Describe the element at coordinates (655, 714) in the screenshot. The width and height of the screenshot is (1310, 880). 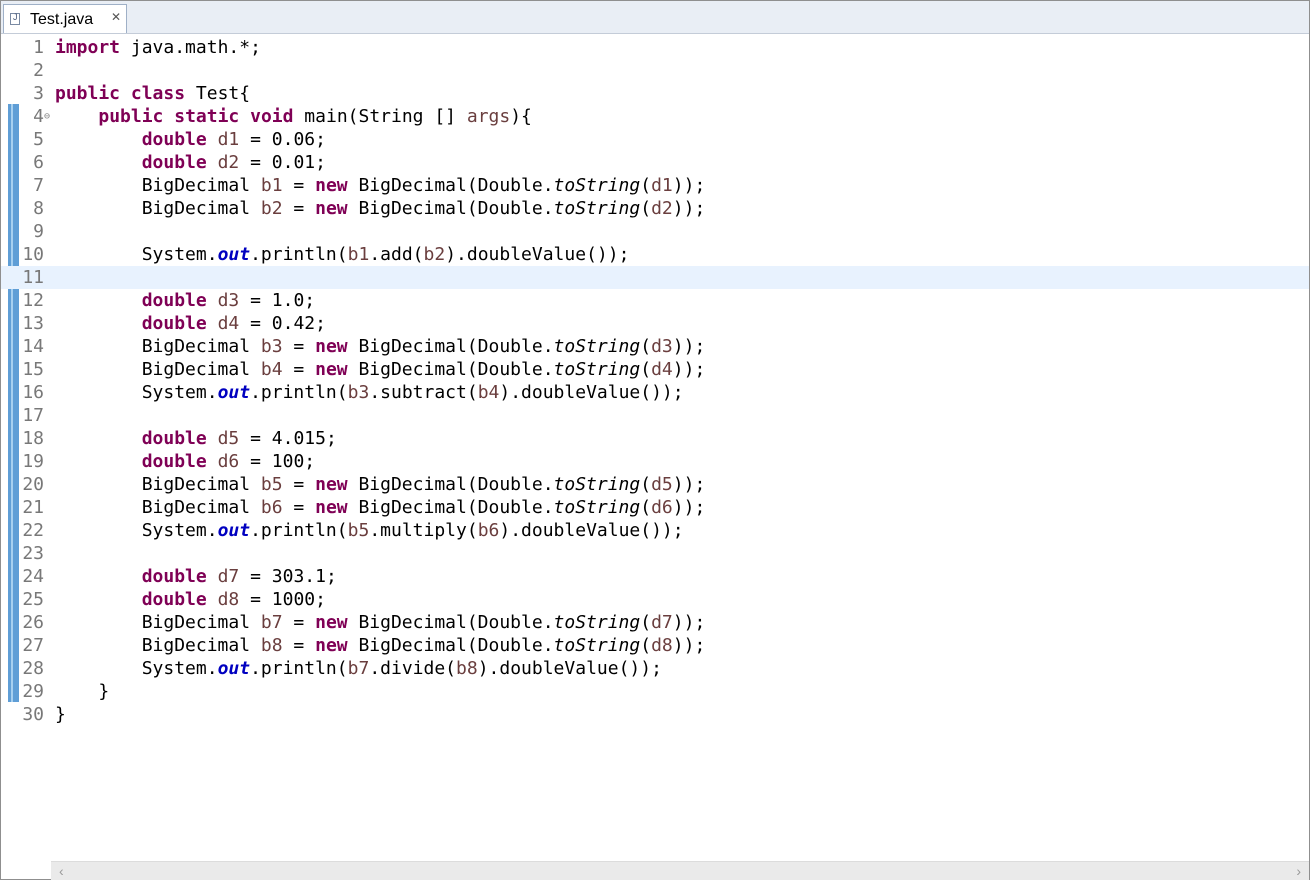
I see `code-line: 30}` at that location.